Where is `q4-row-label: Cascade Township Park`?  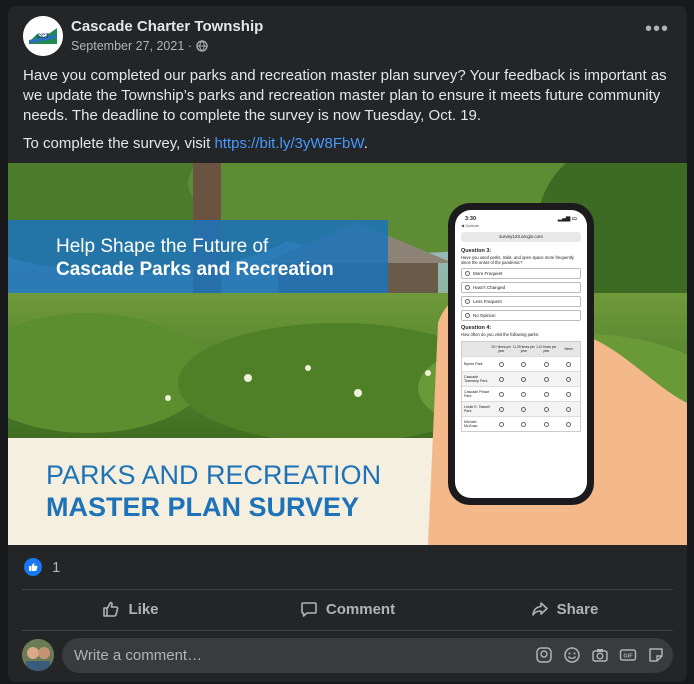
q4-row-label: Cascade Township Park is located at coordinates (476, 379).